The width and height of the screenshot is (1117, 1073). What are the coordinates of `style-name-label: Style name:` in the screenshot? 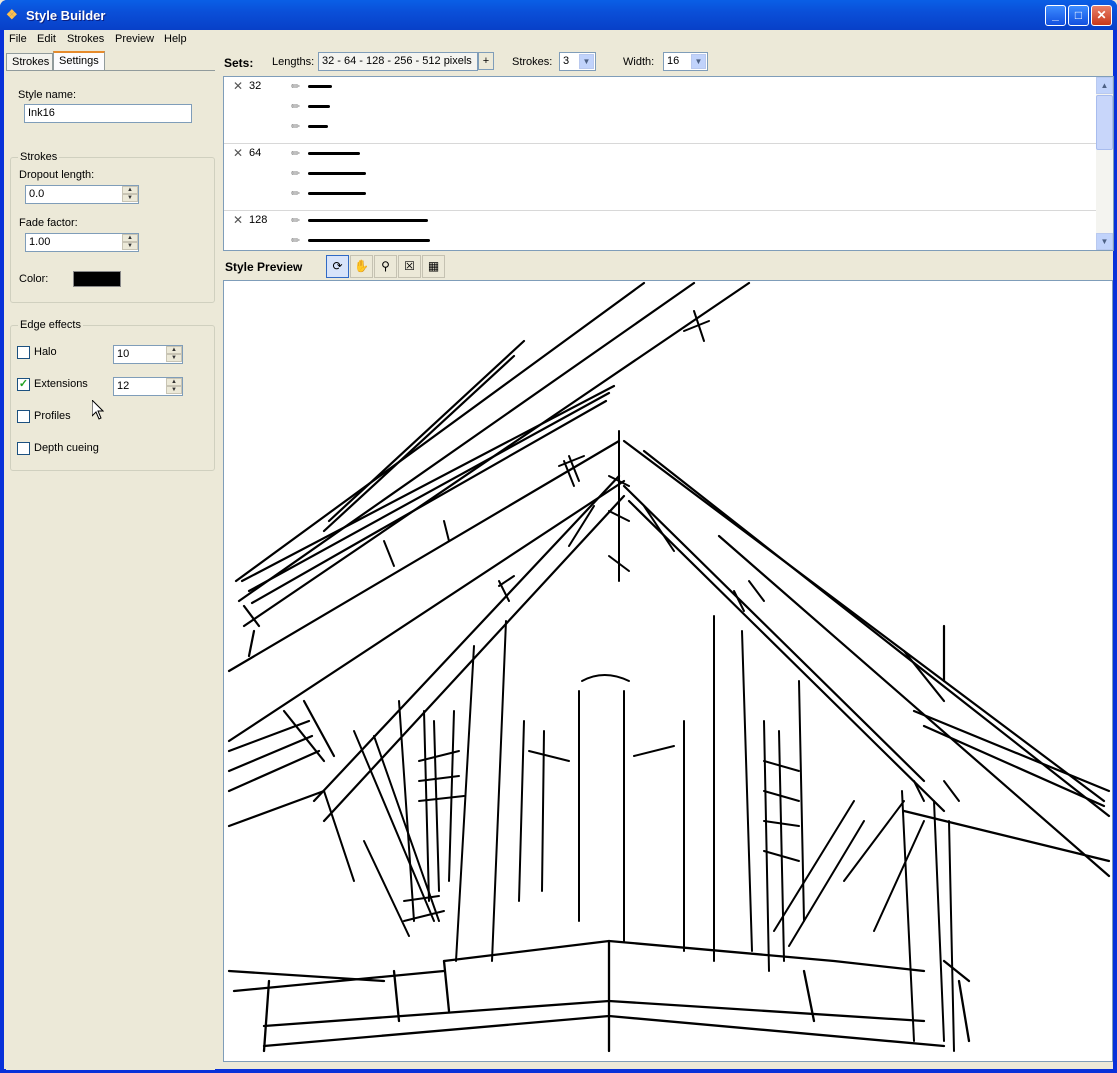 It's located at (47, 95).